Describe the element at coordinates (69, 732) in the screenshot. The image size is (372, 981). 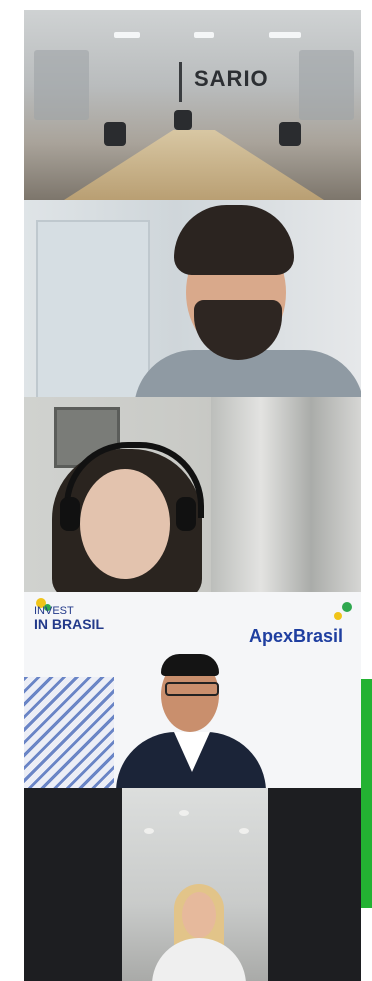
I see `decorative-stripes` at that location.